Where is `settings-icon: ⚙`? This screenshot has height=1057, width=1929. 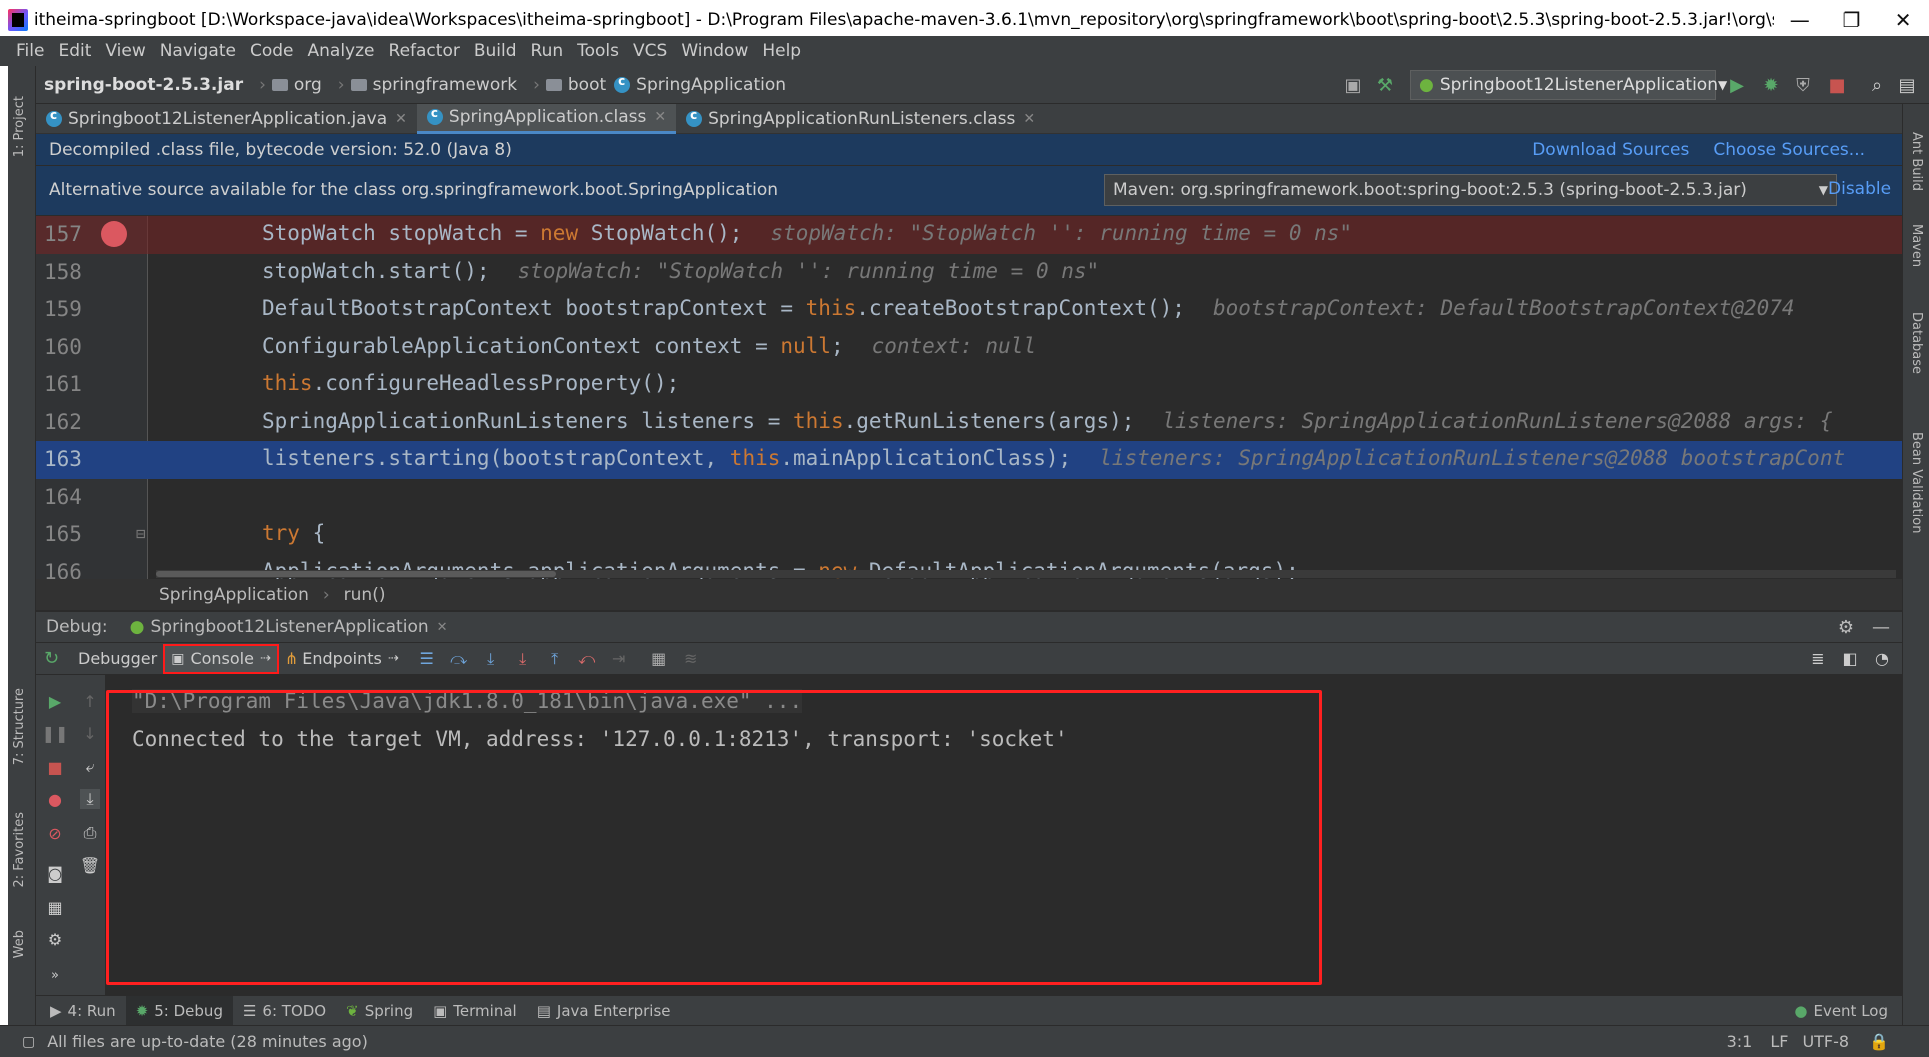 settings-icon: ⚙ is located at coordinates (55, 939).